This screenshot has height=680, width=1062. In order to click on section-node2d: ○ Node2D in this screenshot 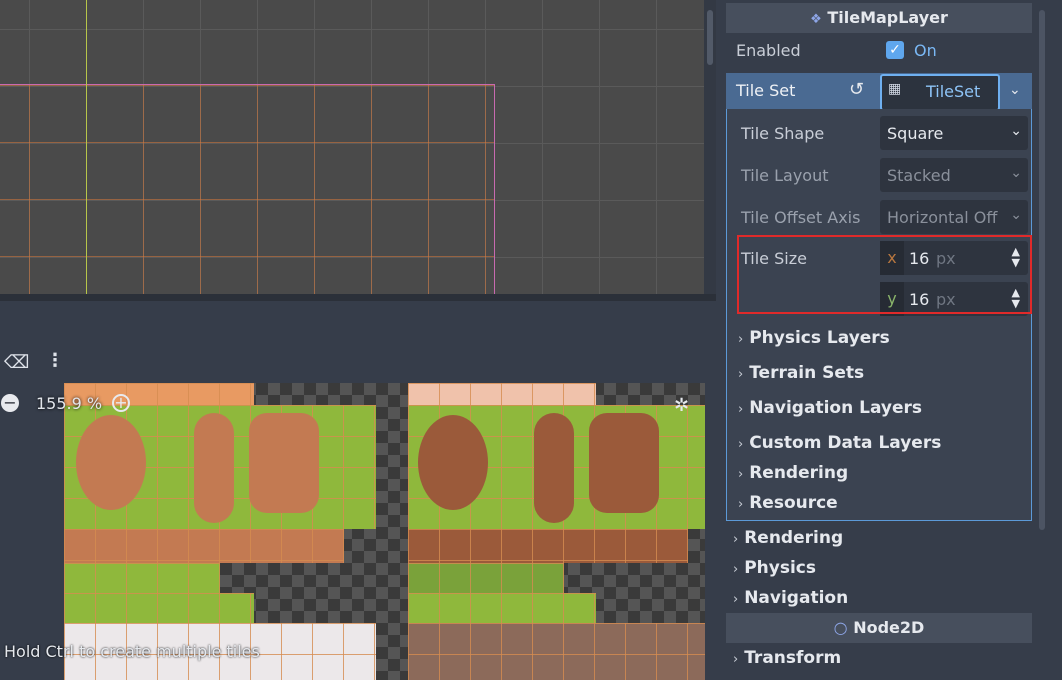, I will do `click(879, 628)`.